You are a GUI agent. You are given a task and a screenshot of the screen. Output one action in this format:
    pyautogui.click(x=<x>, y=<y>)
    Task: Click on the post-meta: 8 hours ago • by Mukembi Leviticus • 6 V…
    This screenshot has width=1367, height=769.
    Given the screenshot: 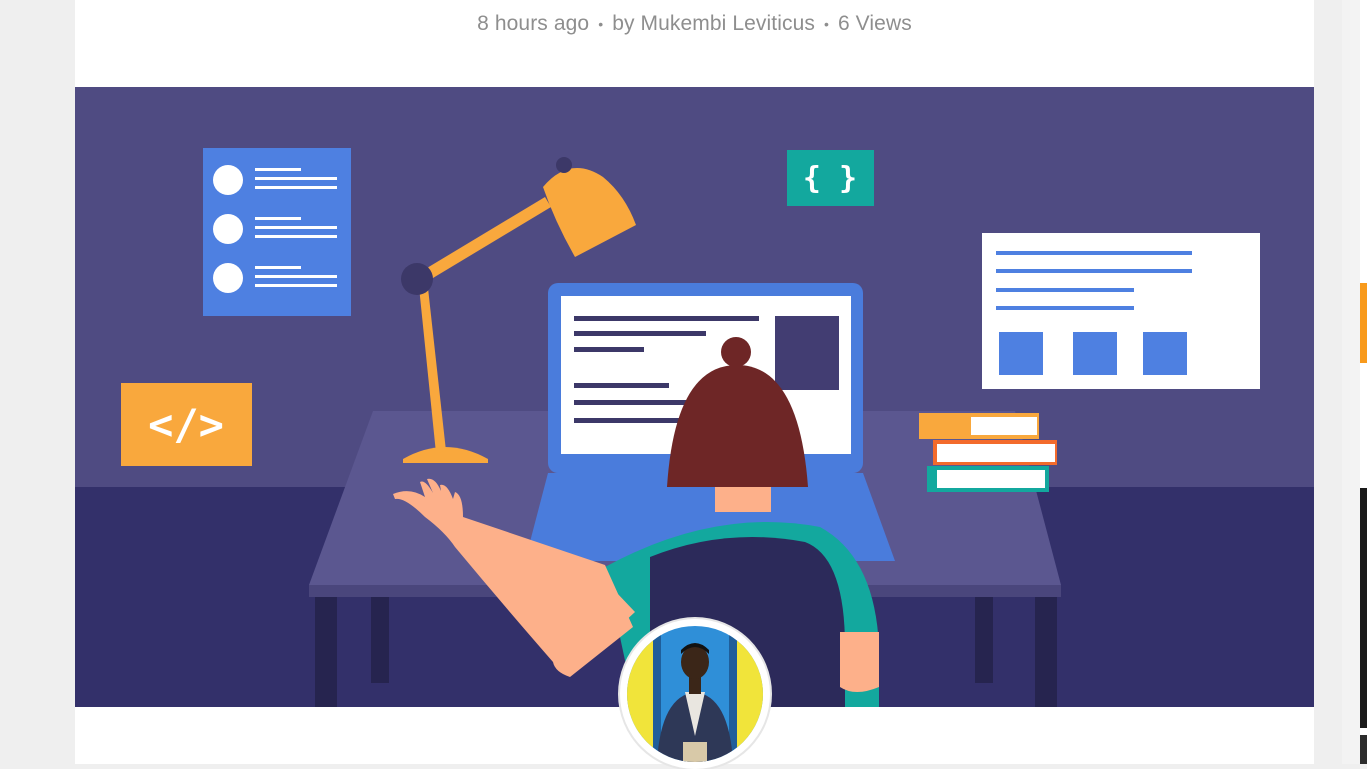 What is the action you would take?
    pyautogui.click(x=694, y=24)
    